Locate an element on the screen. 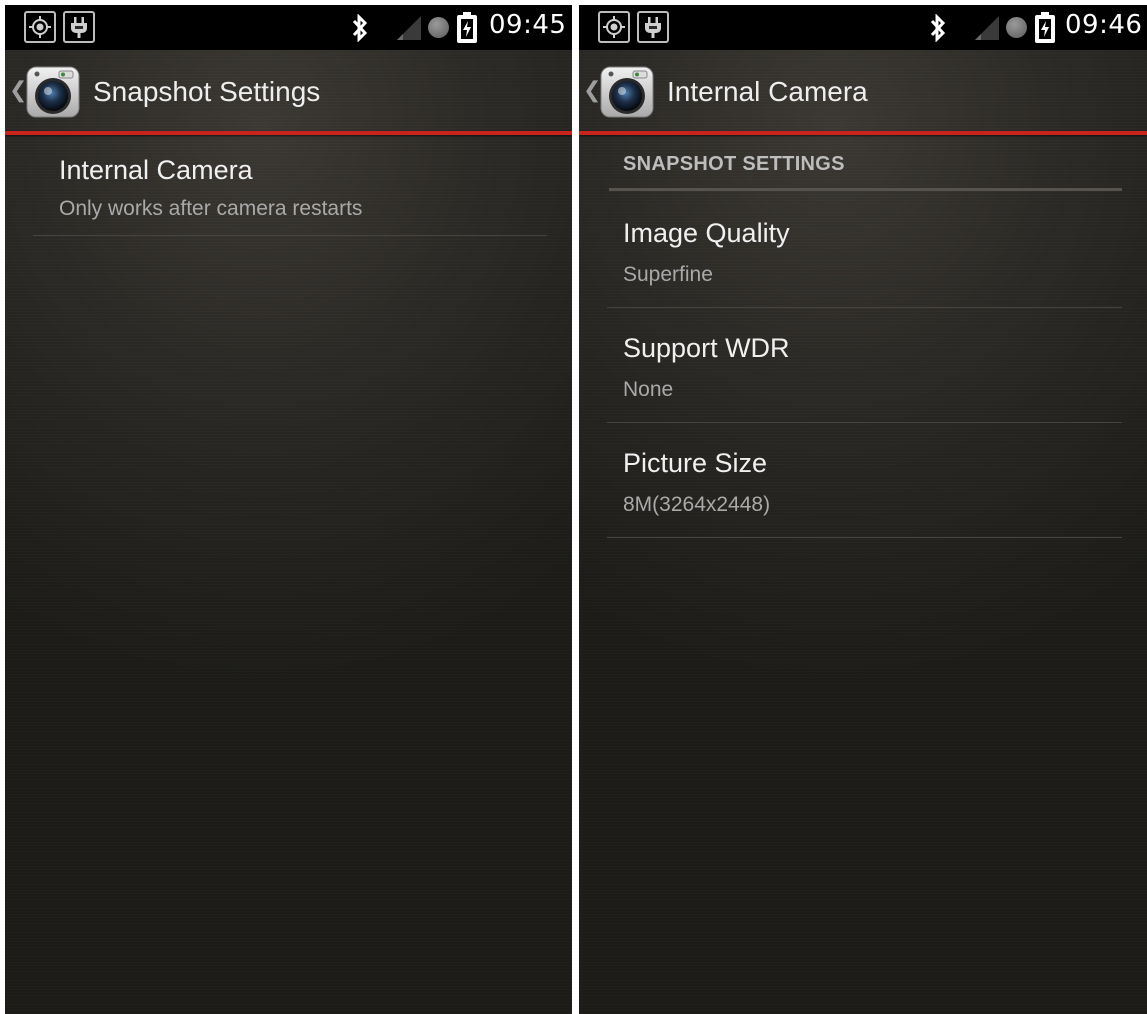 The height and width of the screenshot is (1014, 1147). pref-image-quality: Image Quality Superfine is located at coordinates (864, 261).